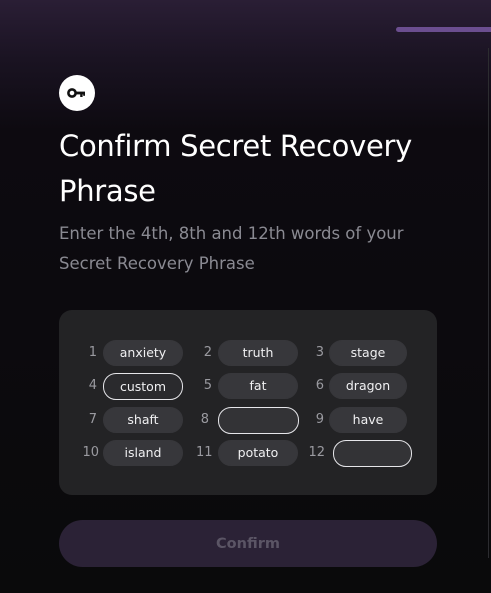  I want to click on word-number: 5, so click(207, 385).